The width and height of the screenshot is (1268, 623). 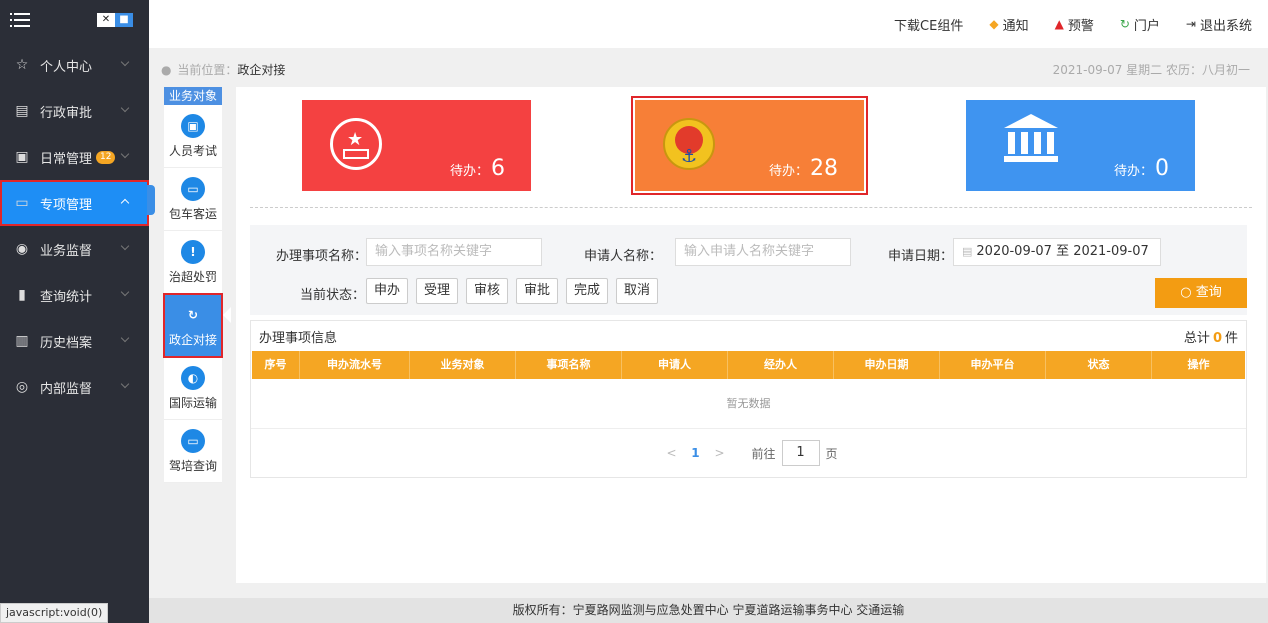 I want to click on eye-icon: ◉, so click(x=22, y=249).